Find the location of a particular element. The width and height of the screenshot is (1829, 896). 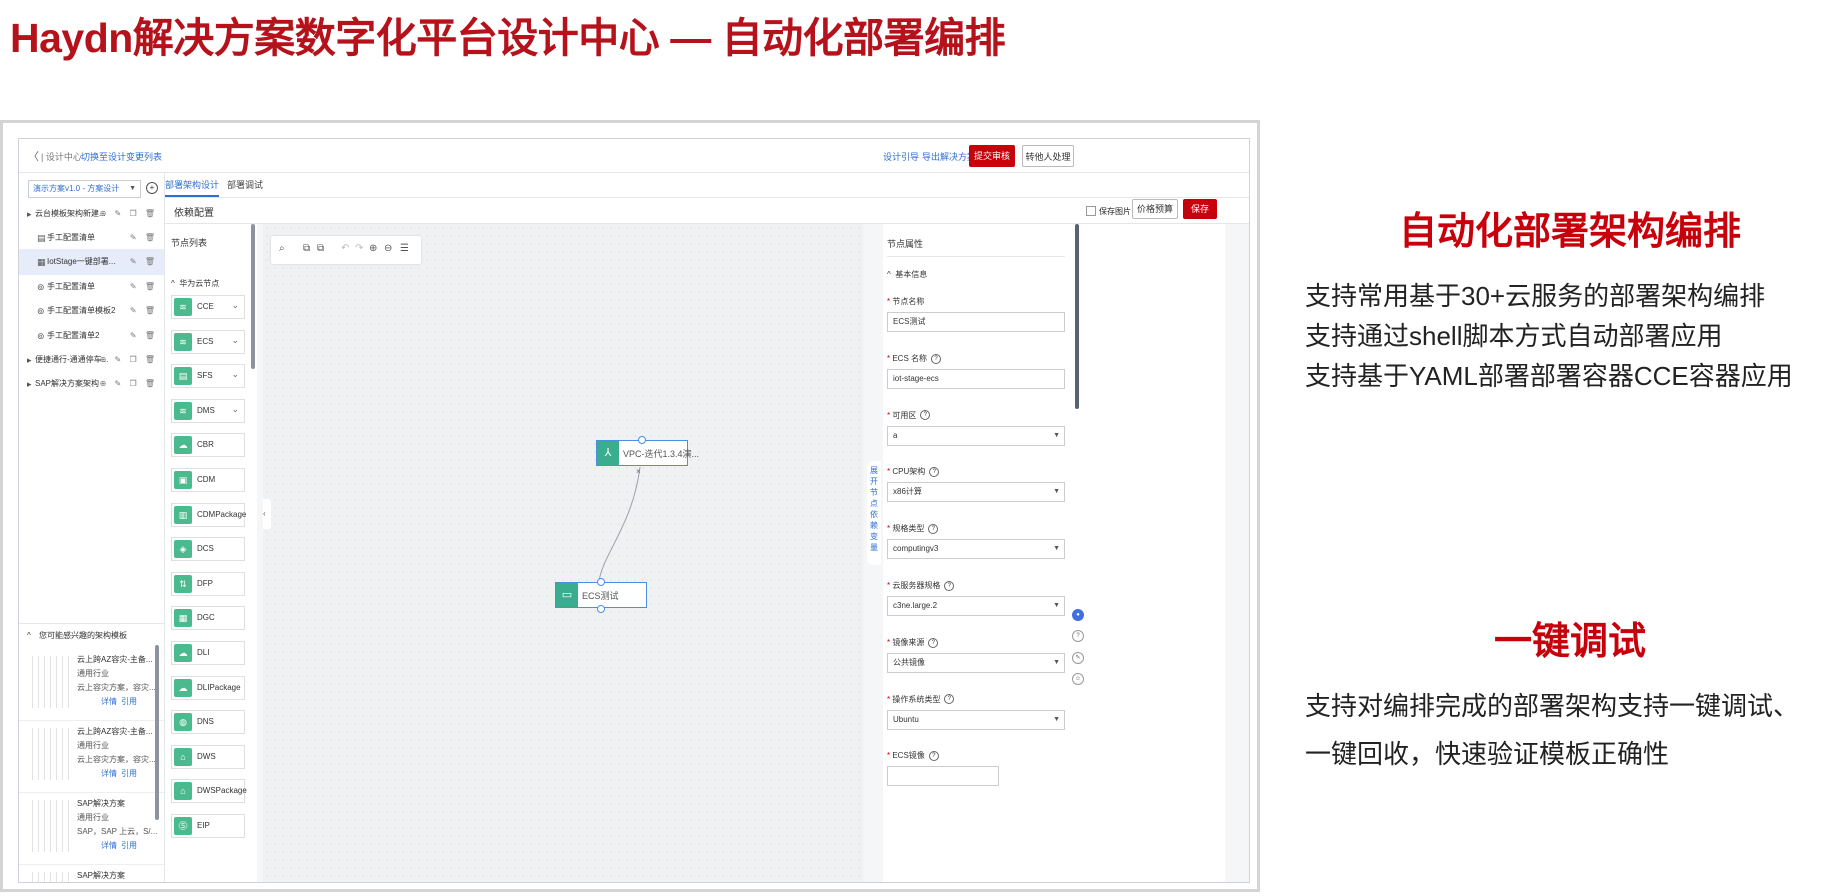

assistant-icon: ● is located at coordinates (1078, 615).